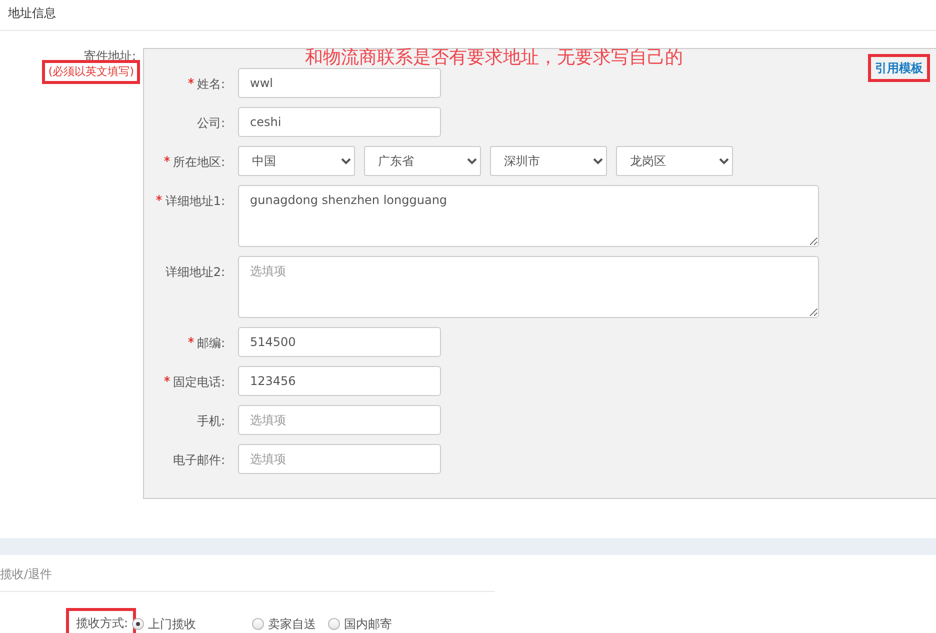  I want to click on input-field: 514500, so click(339, 342).